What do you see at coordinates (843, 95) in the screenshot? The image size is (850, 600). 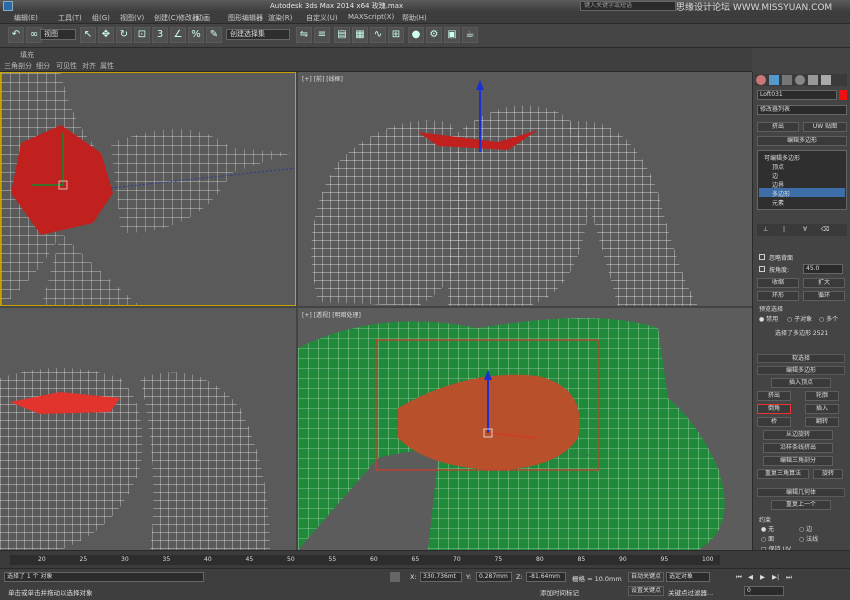 I see `object-color-swatch` at bounding box center [843, 95].